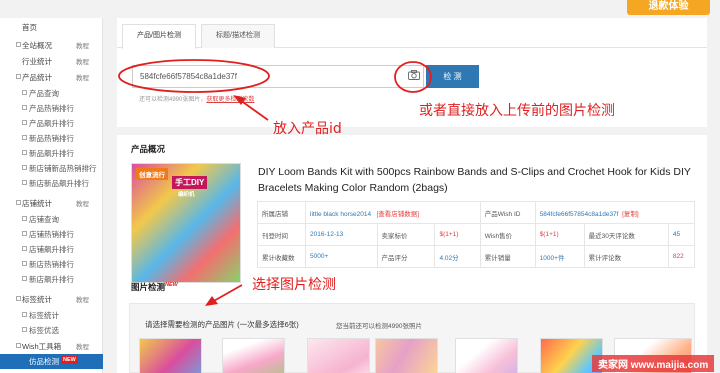 The image size is (720, 373). I want to click on sidebar-item-label: 店铺查询, so click(44, 219).